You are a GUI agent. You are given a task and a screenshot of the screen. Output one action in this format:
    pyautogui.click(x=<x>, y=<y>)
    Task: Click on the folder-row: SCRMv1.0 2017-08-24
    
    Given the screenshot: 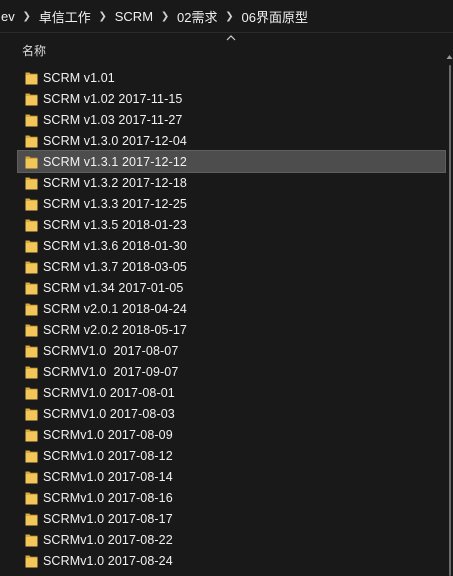 What is the action you would take?
    pyautogui.click(x=231, y=560)
    